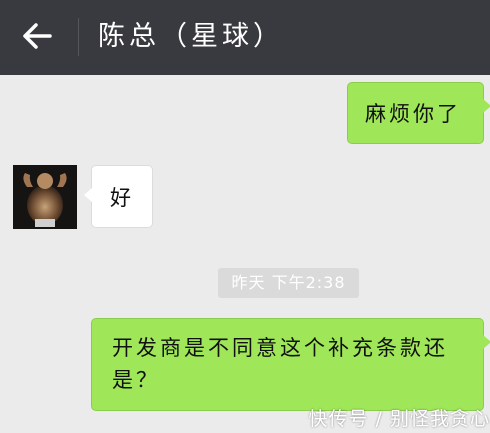  I want to click on received-message-bubble: 好, so click(118, 196).